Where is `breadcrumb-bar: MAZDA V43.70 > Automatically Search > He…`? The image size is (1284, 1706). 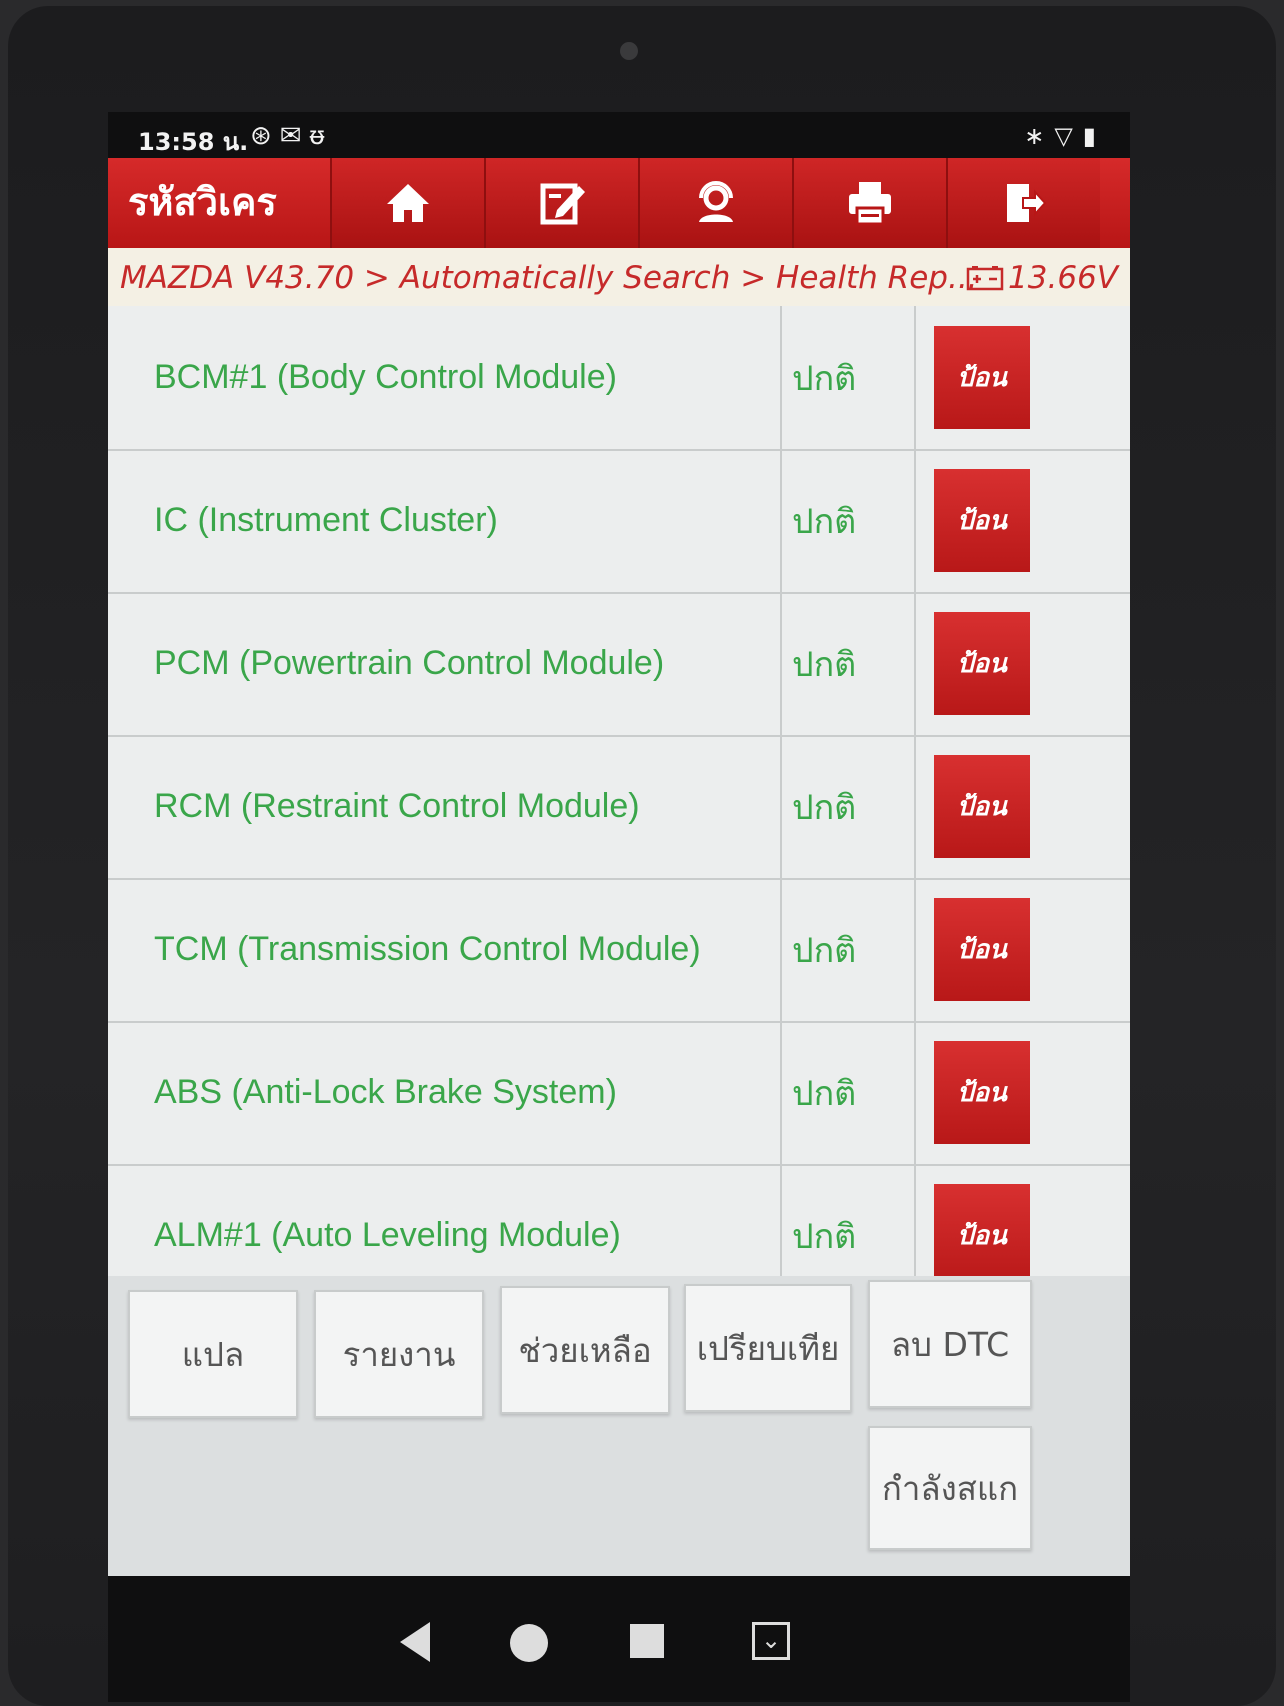 breadcrumb-bar: MAZDA V43.70 > Automatically Search > He… is located at coordinates (619, 278).